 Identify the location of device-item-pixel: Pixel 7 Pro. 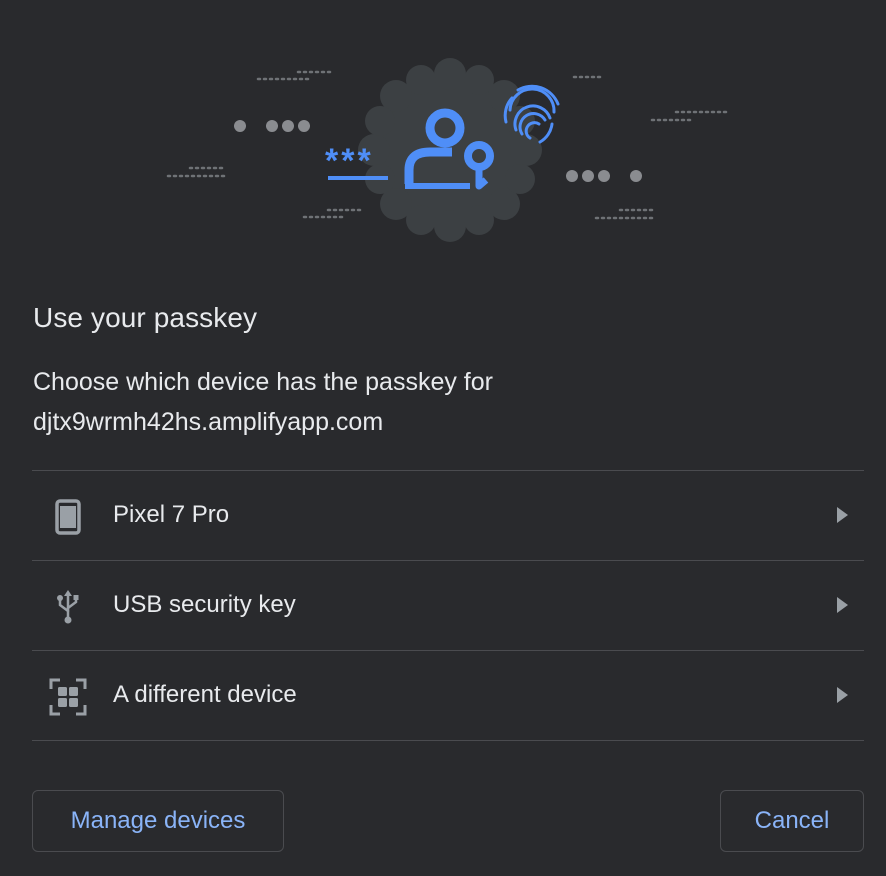
(448, 516).